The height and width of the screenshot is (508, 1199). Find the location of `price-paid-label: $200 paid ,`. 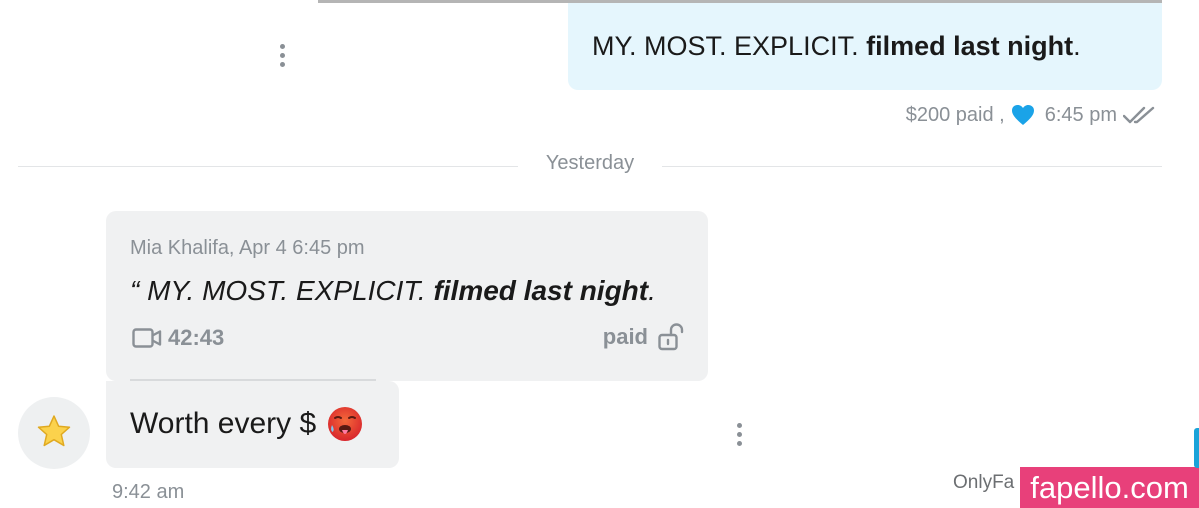

price-paid-label: $200 paid , is located at coordinates (955, 114).